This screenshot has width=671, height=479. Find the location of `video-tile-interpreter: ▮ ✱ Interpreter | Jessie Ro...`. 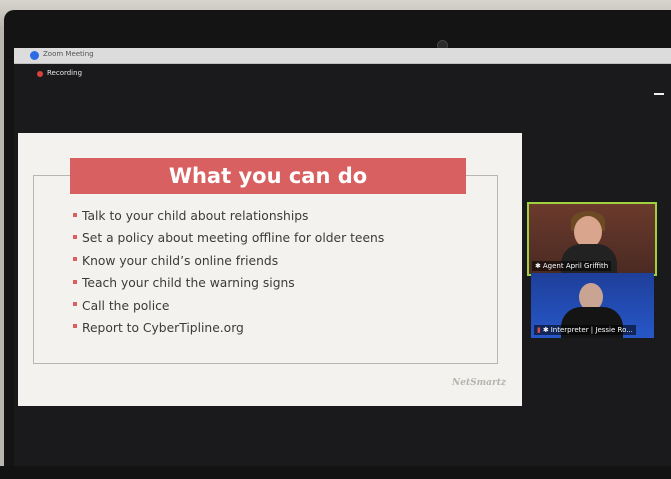

video-tile-interpreter: ▮ ✱ Interpreter | Jessie Ro... is located at coordinates (592, 305).